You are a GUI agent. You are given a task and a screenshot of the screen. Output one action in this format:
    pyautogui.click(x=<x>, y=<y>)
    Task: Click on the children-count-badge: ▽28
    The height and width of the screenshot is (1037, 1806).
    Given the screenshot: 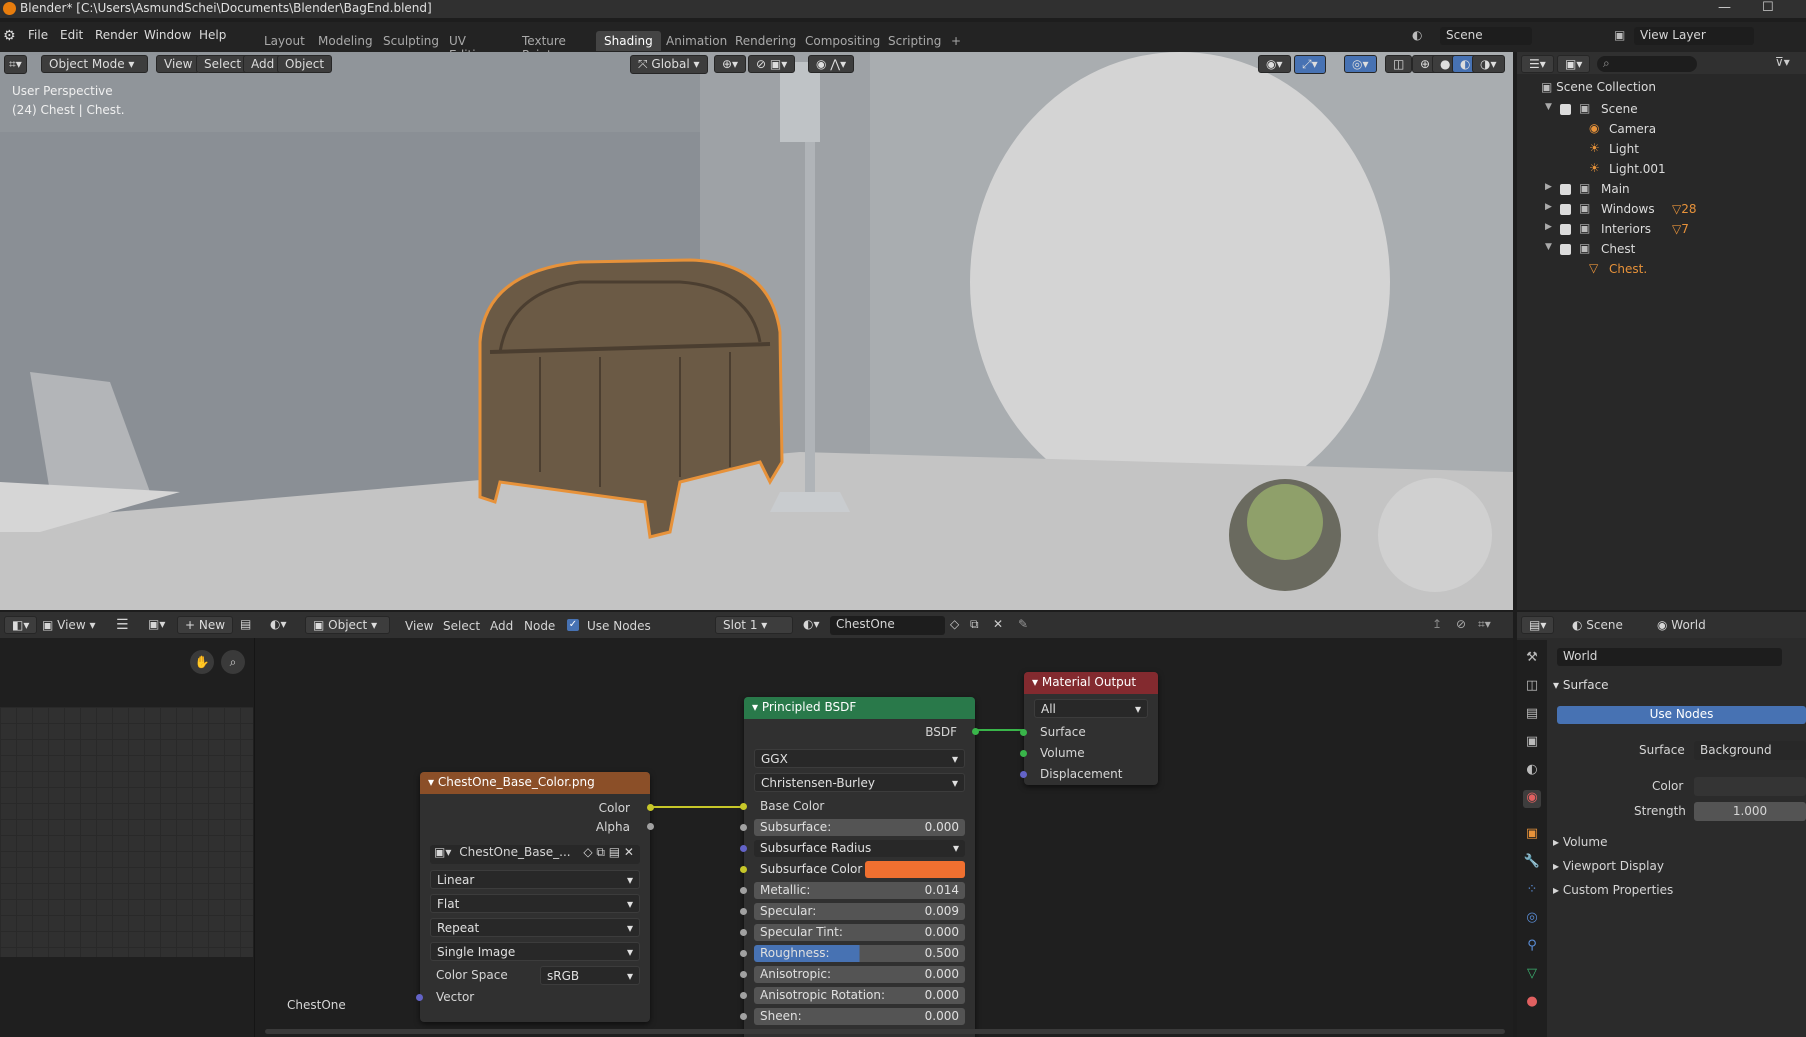 What is the action you would take?
    pyautogui.click(x=1684, y=209)
    